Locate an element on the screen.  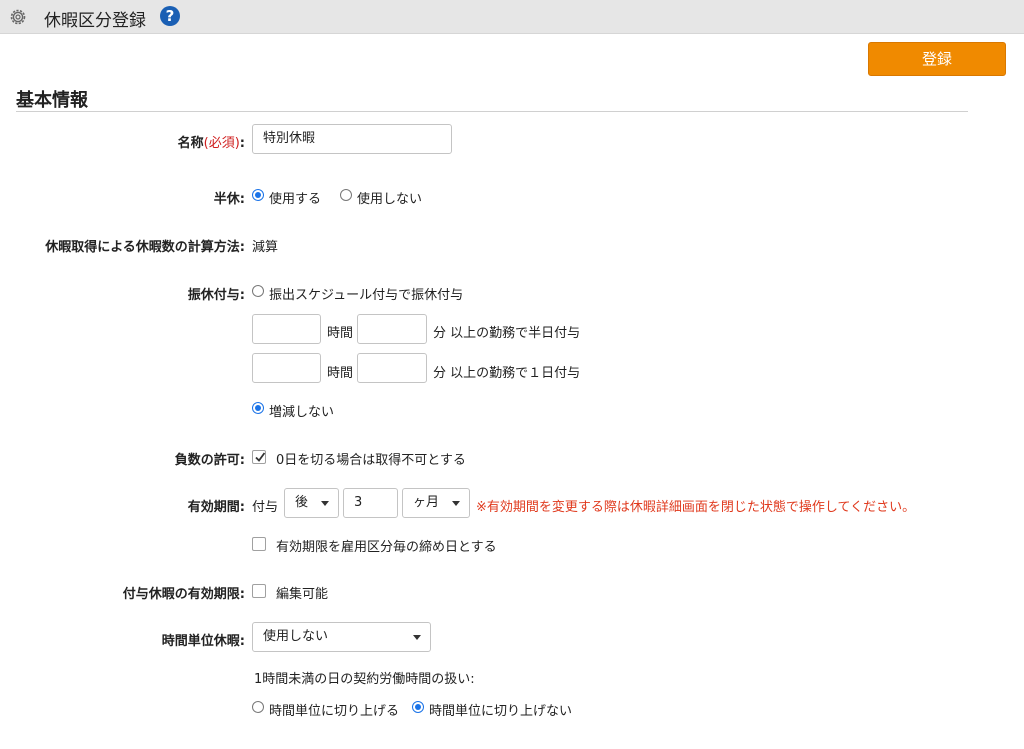
calc-method-value: 減算 is located at coordinates (265, 247).